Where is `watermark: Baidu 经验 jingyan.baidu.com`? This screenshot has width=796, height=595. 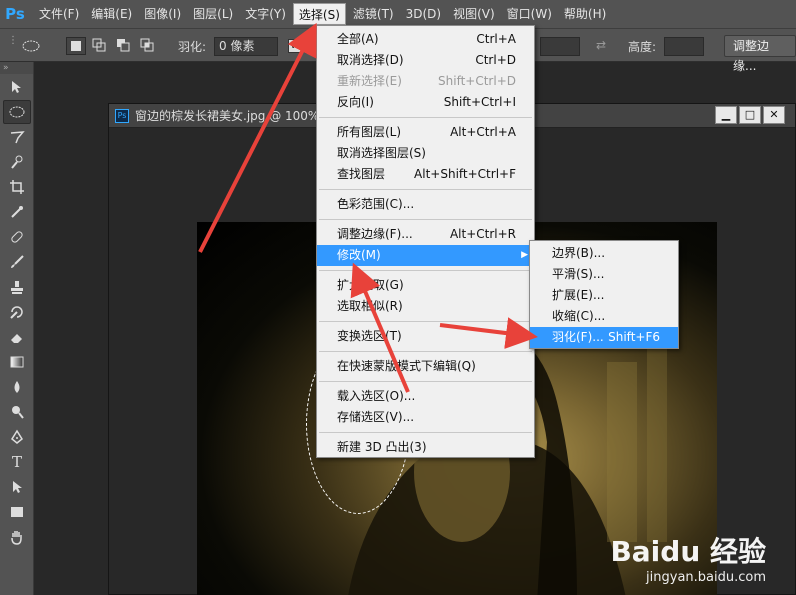
watermark: Baidu 经验 jingyan.baidu.com is located at coordinates (688, 557).